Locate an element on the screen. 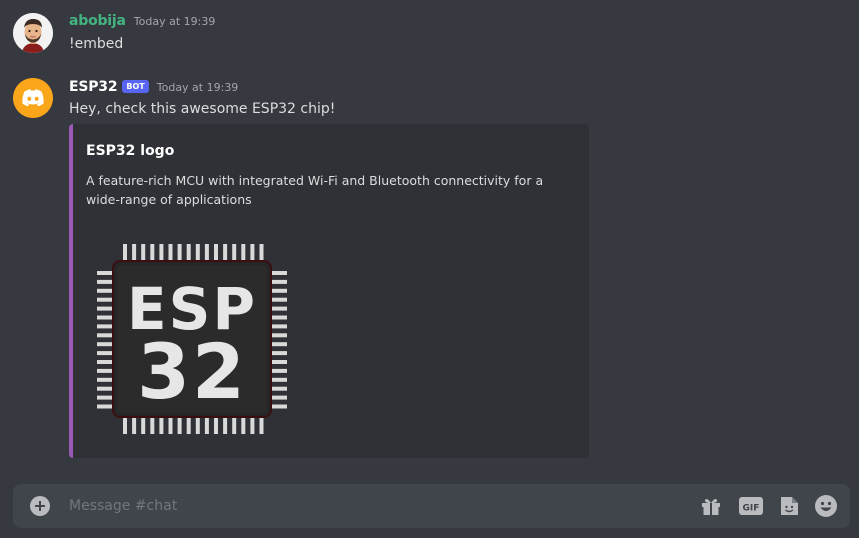 Image resolution: width=859 pixels, height=538 pixels. author-name: abobija is located at coordinates (97, 21).